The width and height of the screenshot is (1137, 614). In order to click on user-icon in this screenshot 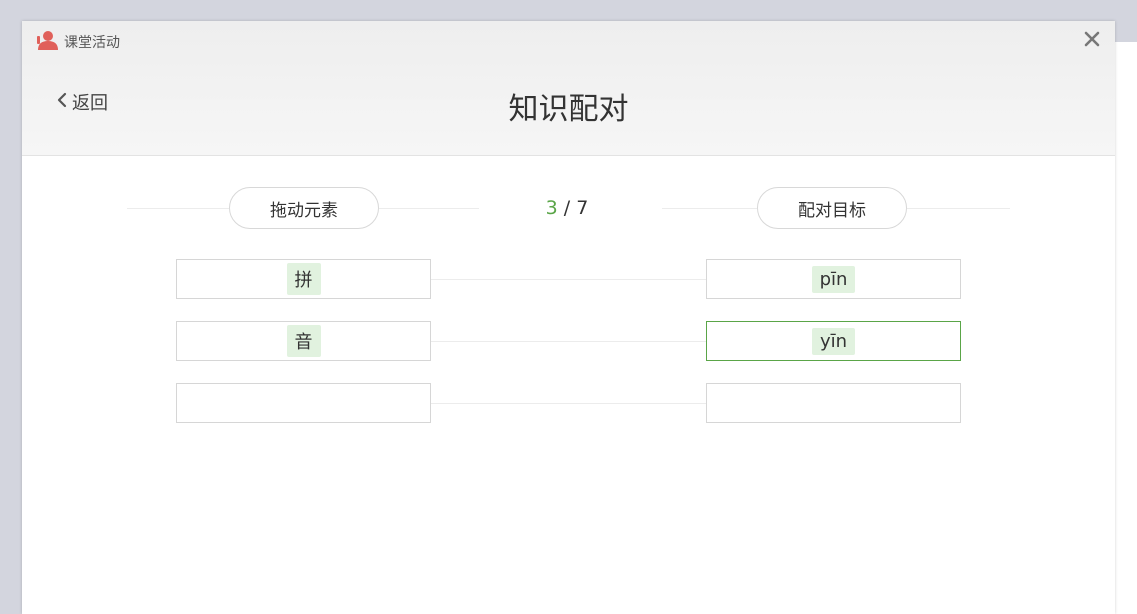, I will do `click(48, 40)`.